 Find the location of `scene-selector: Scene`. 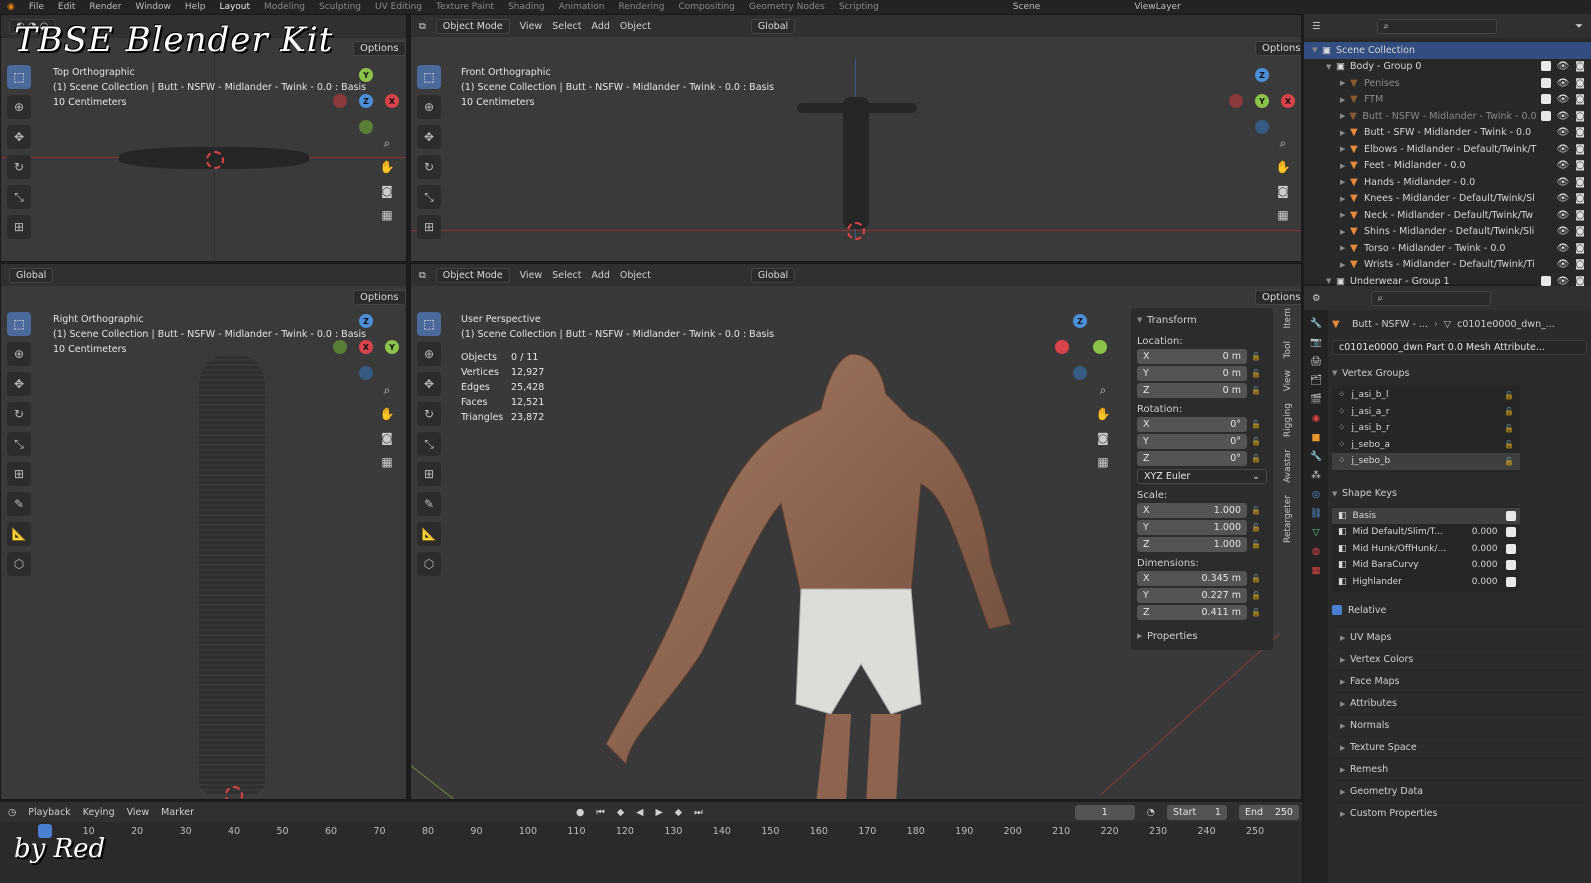

scene-selector: Scene is located at coordinates (1026, 7).